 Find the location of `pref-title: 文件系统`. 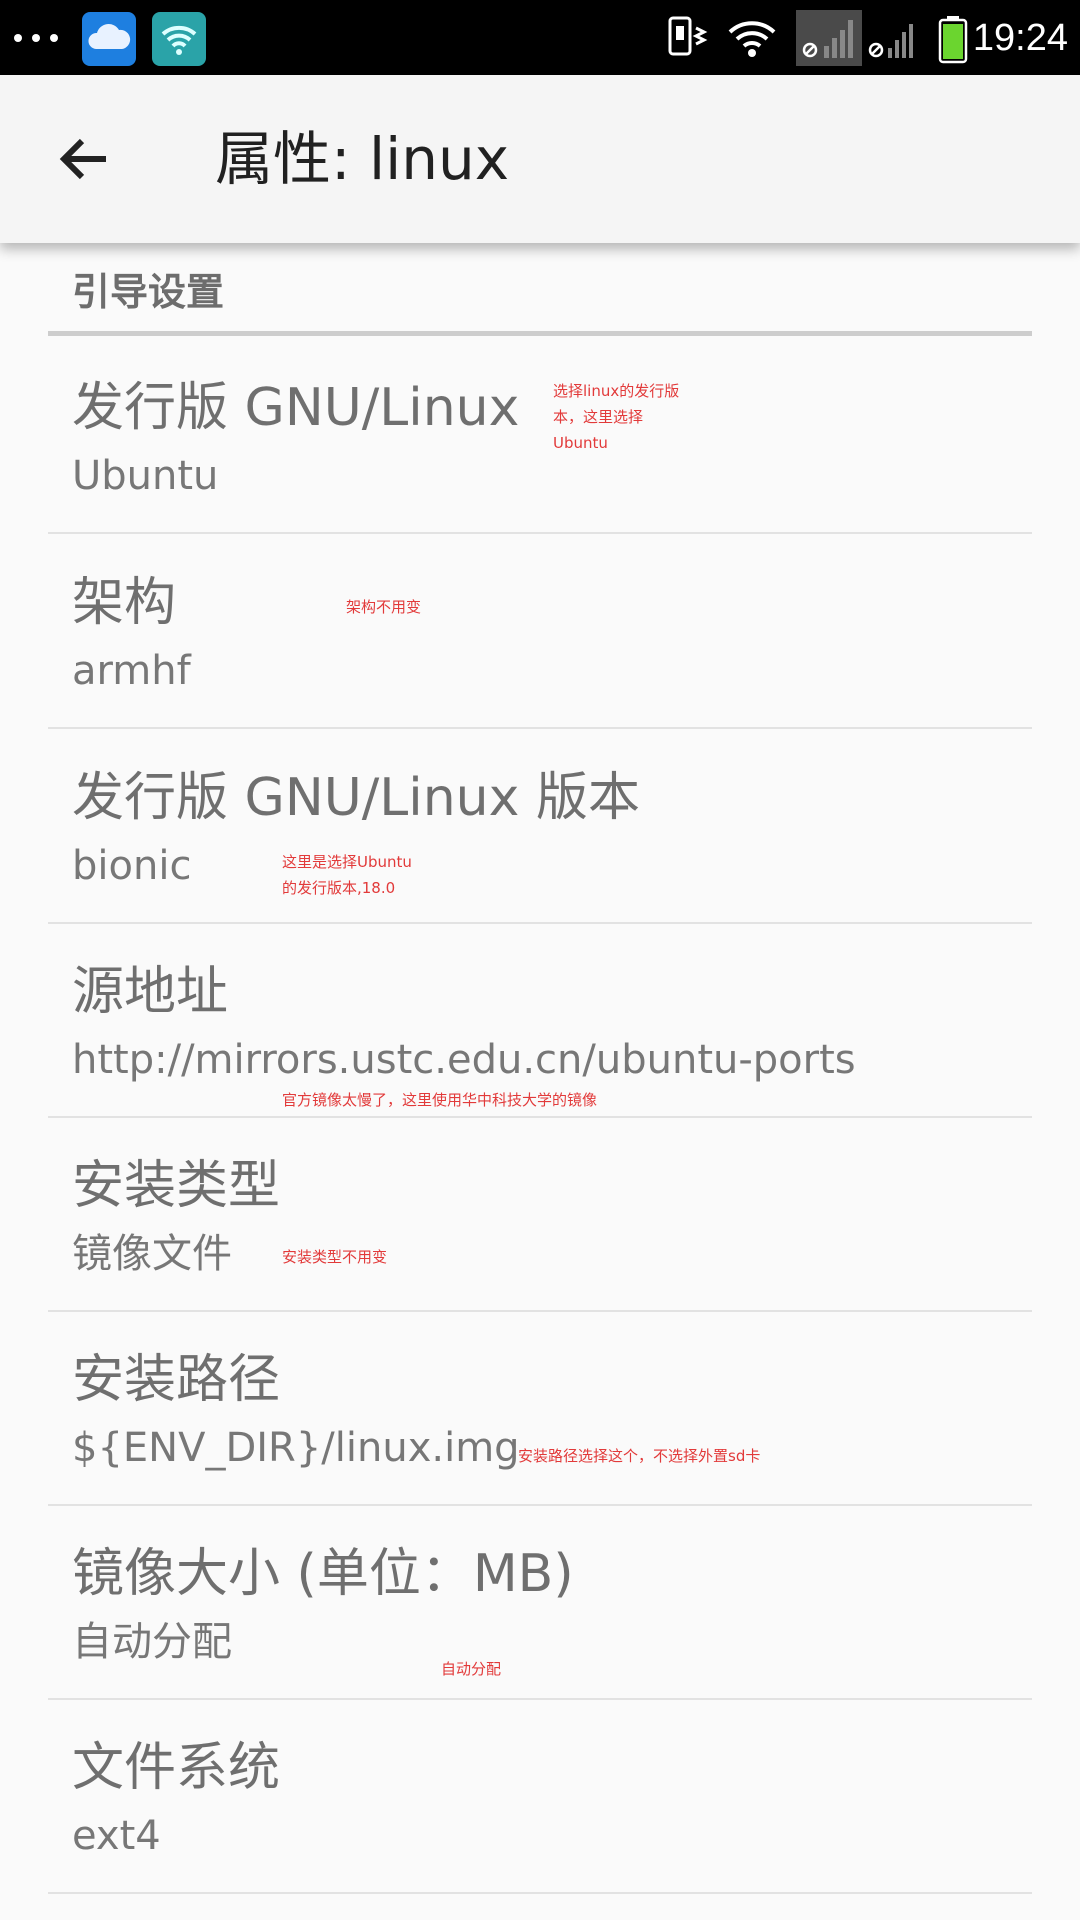

pref-title: 文件系统 is located at coordinates (176, 1768).